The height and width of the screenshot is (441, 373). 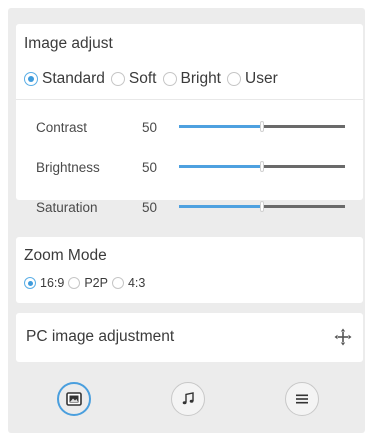 I want to click on mode-label-user: User, so click(x=261, y=78).